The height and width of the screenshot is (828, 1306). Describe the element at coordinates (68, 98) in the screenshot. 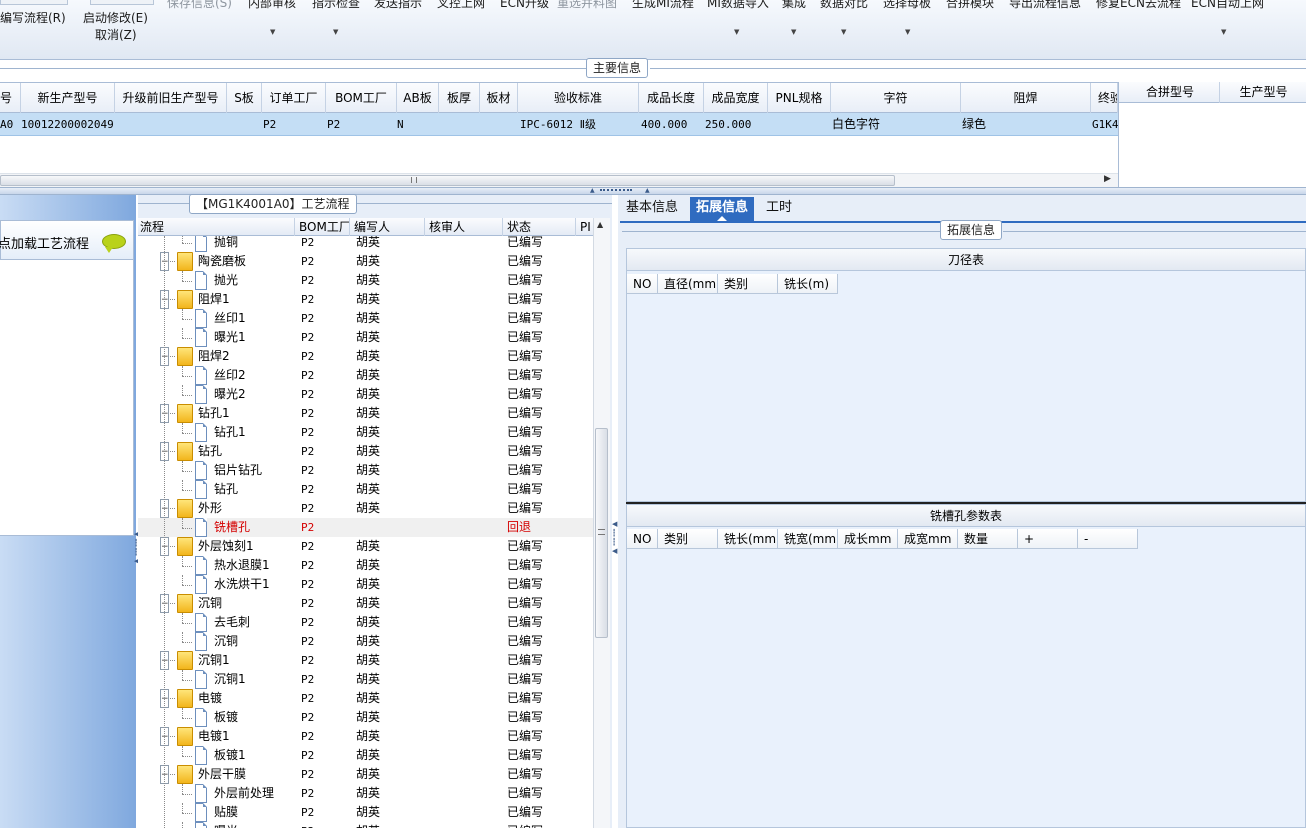

I see `column-header: 新生产型号` at that location.